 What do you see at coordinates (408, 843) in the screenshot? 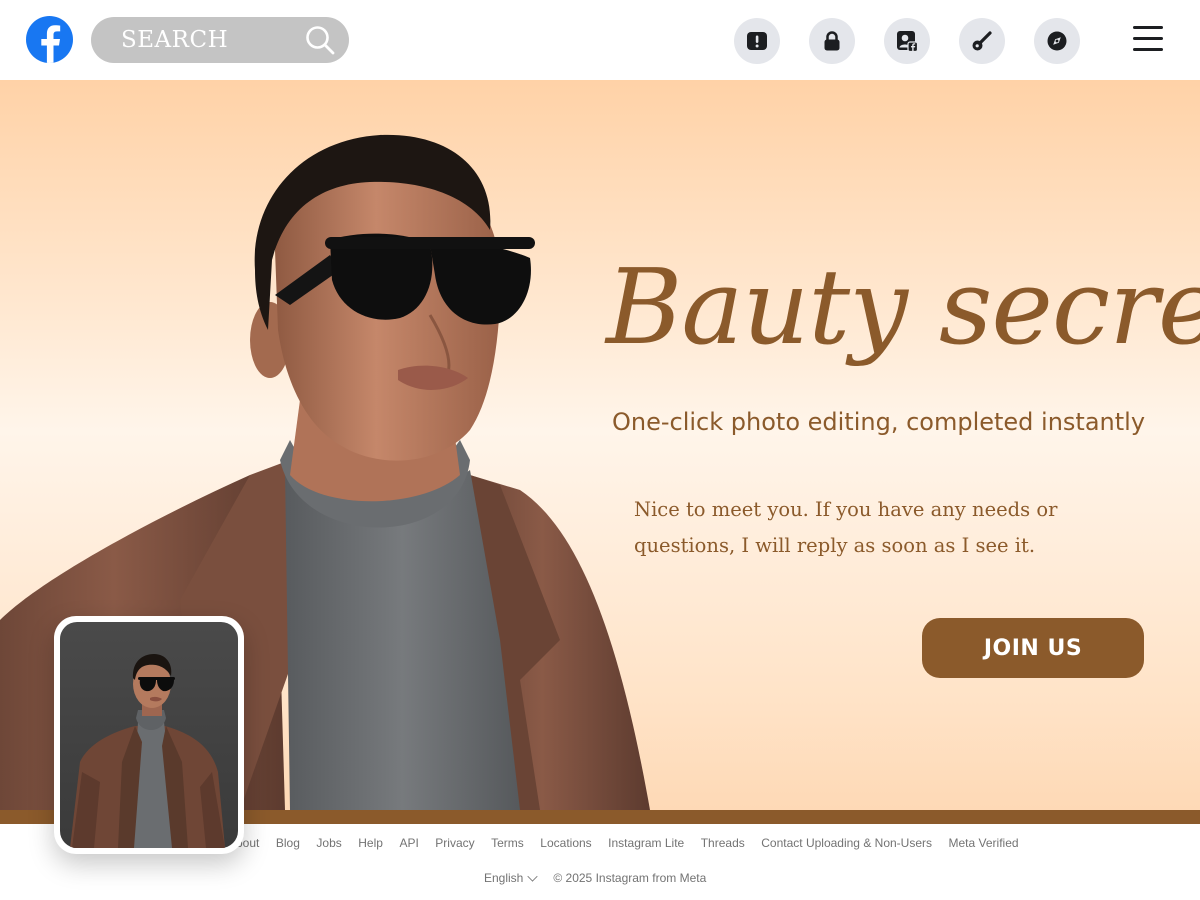
I see `footer-link-api: API` at bounding box center [408, 843].